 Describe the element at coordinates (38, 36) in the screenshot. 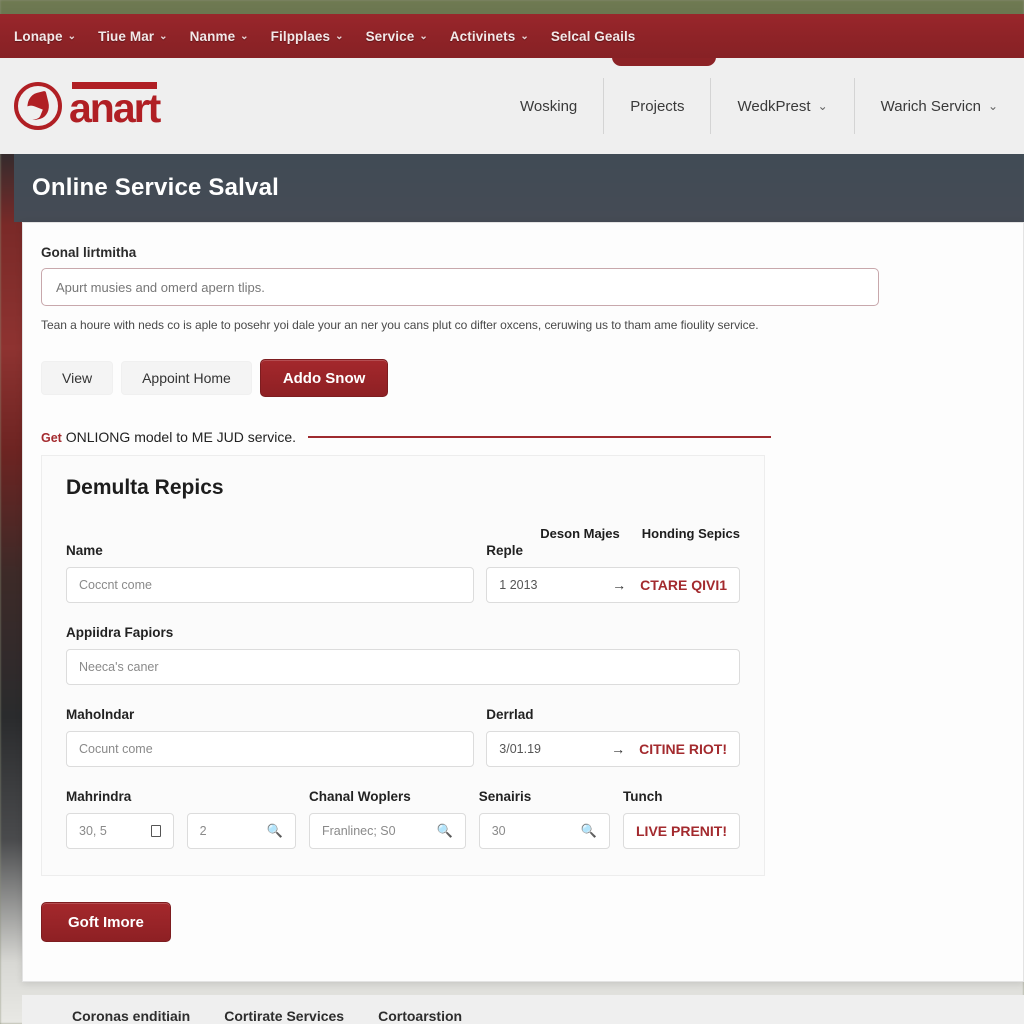

I see `topnav-label: Lonape` at that location.